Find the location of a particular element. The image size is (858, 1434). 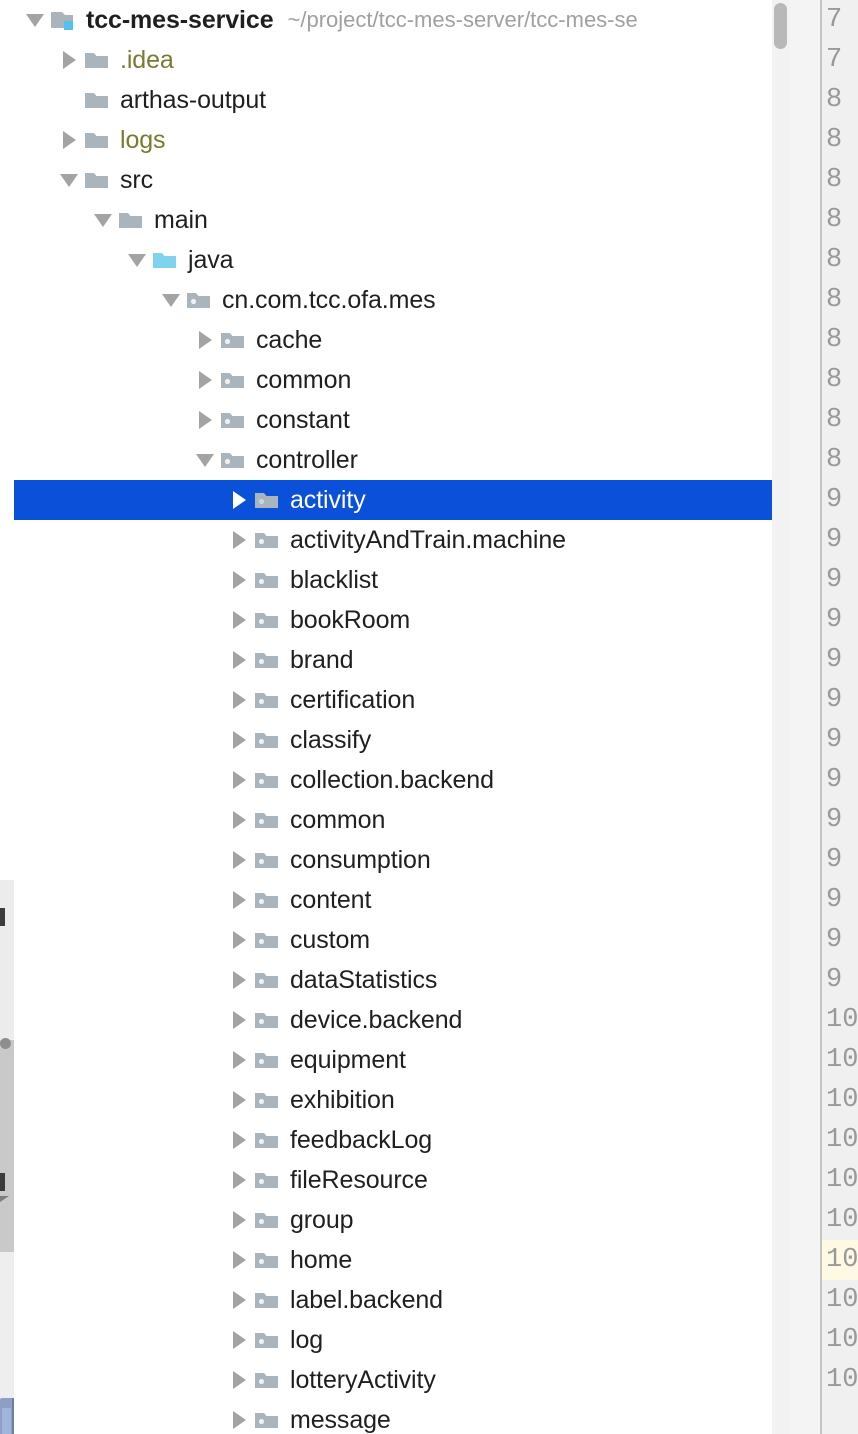

tree-row: blacklist is located at coordinates (402, 580).